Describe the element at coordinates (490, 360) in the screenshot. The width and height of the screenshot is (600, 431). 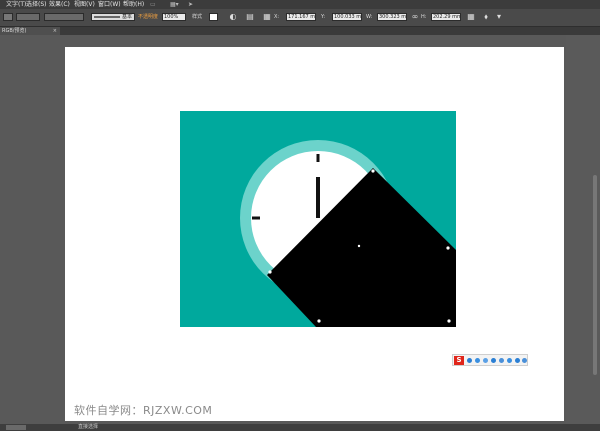
I see `ime-toolbar: S` at that location.